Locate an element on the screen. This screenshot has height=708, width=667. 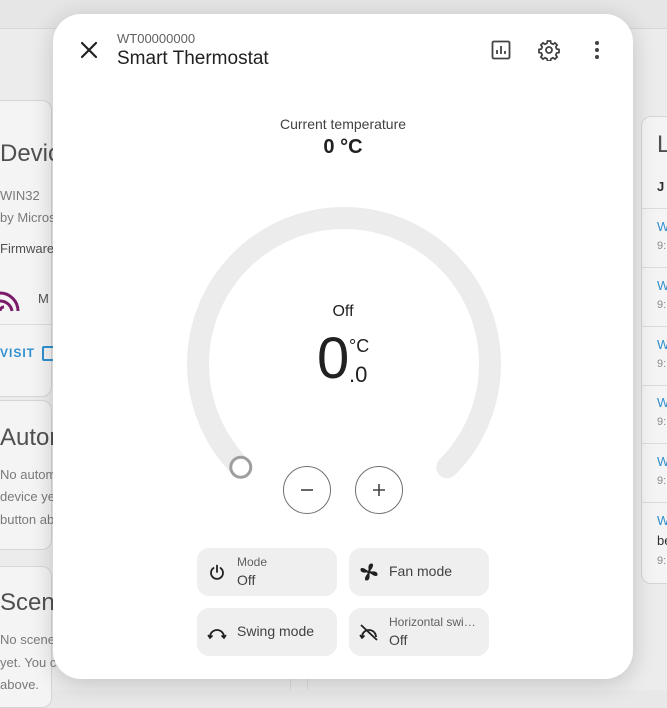
close-icon is located at coordinates (89, 50).